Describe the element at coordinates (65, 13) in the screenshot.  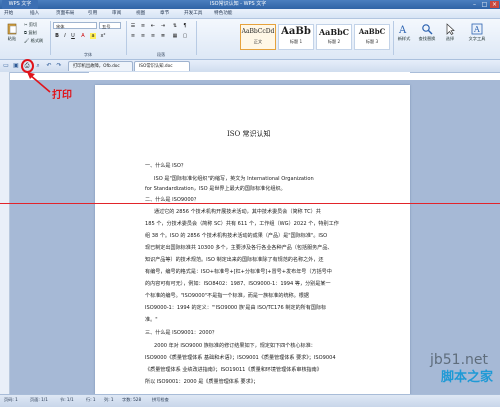
I see `menu-page-layout: 页面布局` at that location.